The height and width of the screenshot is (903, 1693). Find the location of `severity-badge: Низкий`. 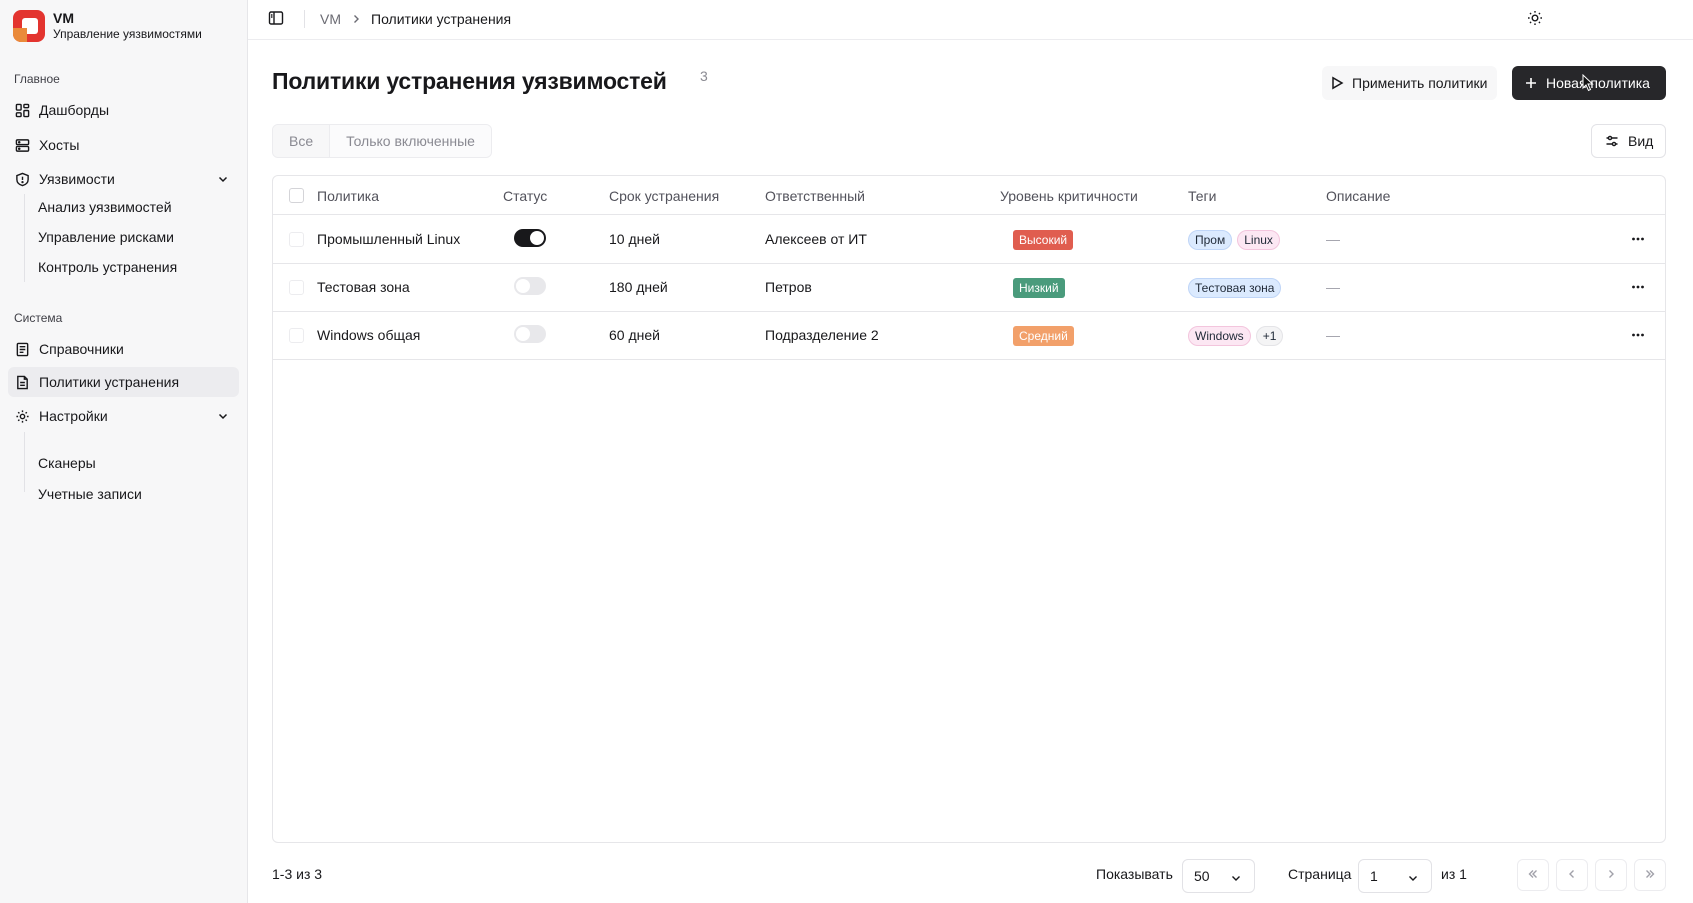

severity-badge: Низкий is located at coordinates (1039, 288).